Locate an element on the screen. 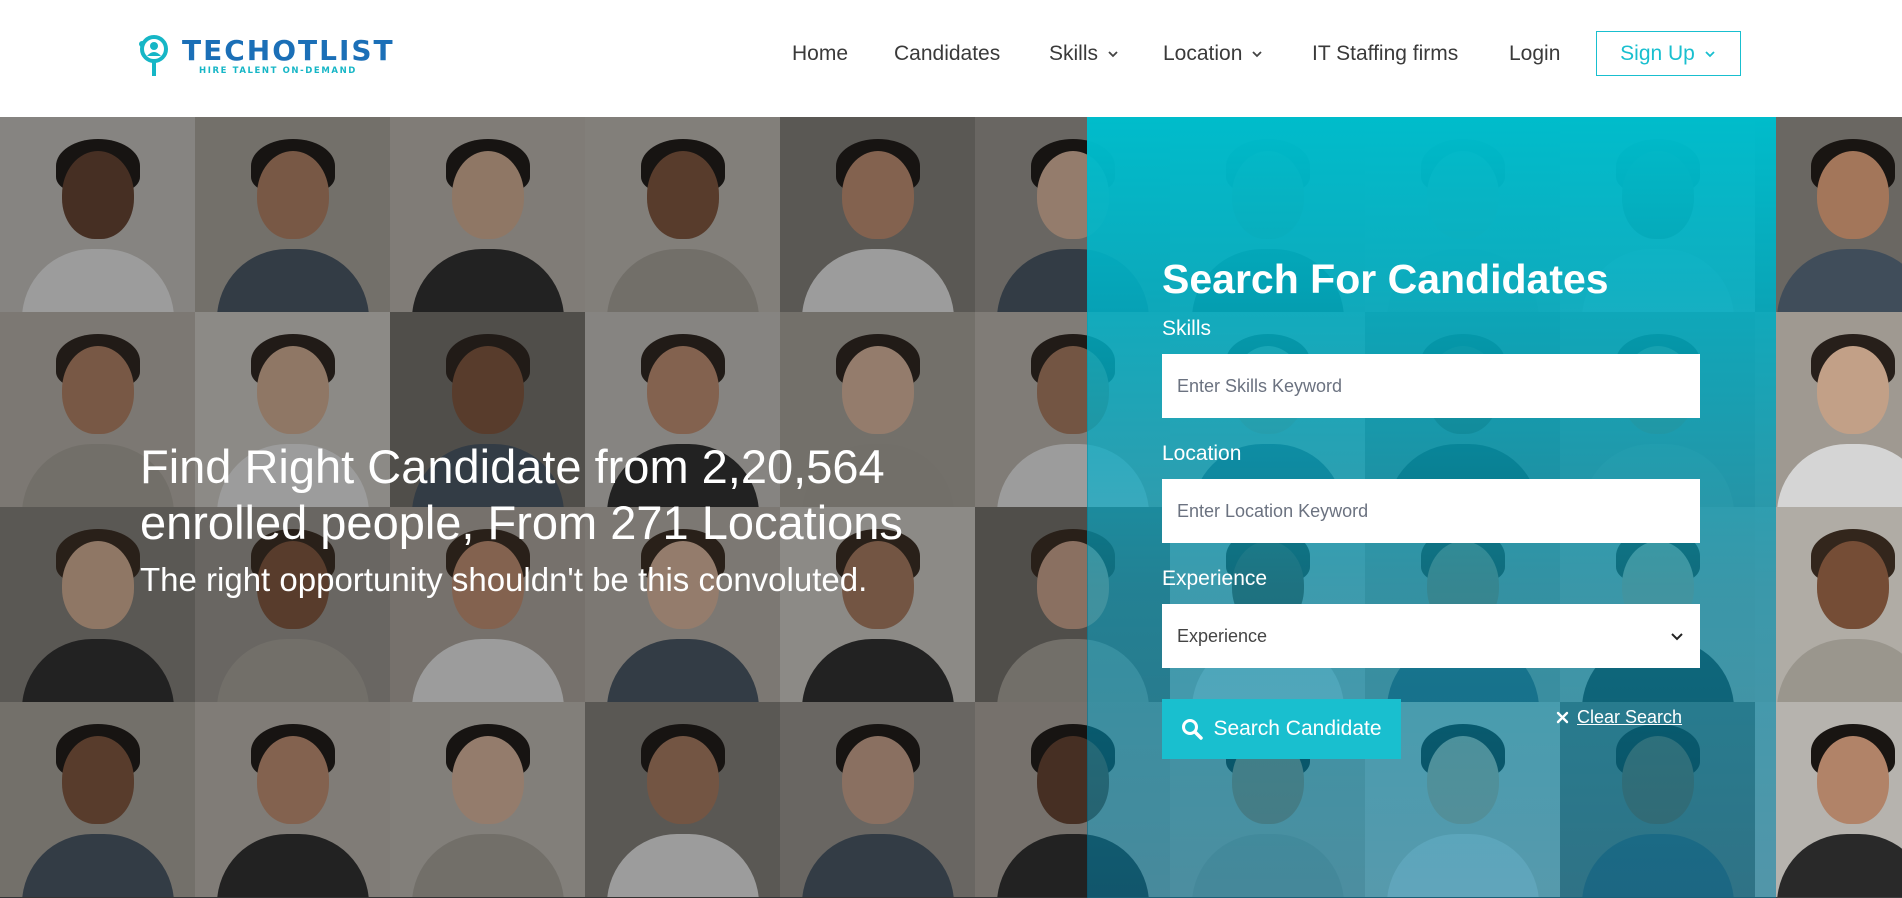 The width and height of the screenshot is (1902, 898). nav-skills-dropdown: Skills is located at coordinates (1084, 54).